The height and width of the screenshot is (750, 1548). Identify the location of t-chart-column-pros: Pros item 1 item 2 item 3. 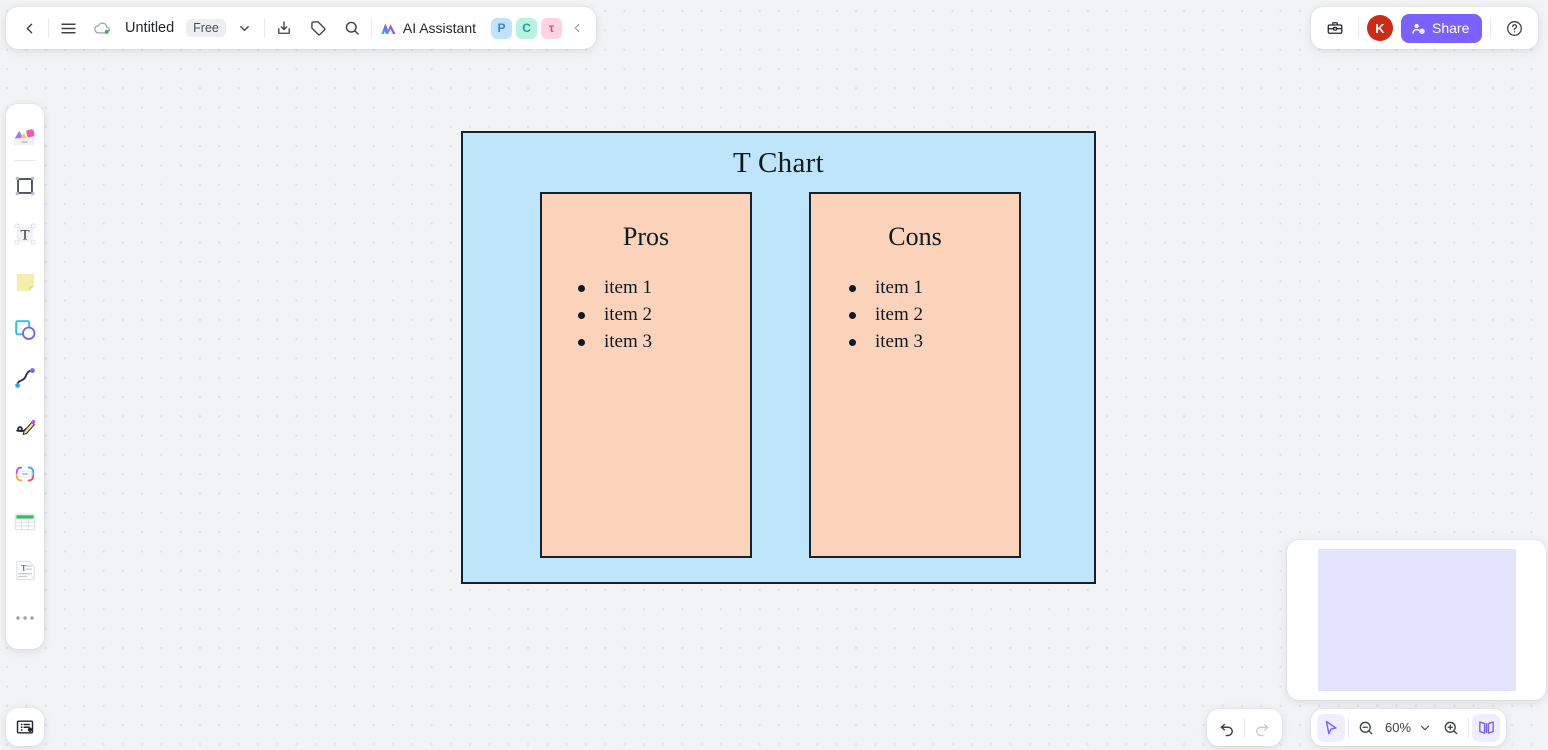
(646, 375).